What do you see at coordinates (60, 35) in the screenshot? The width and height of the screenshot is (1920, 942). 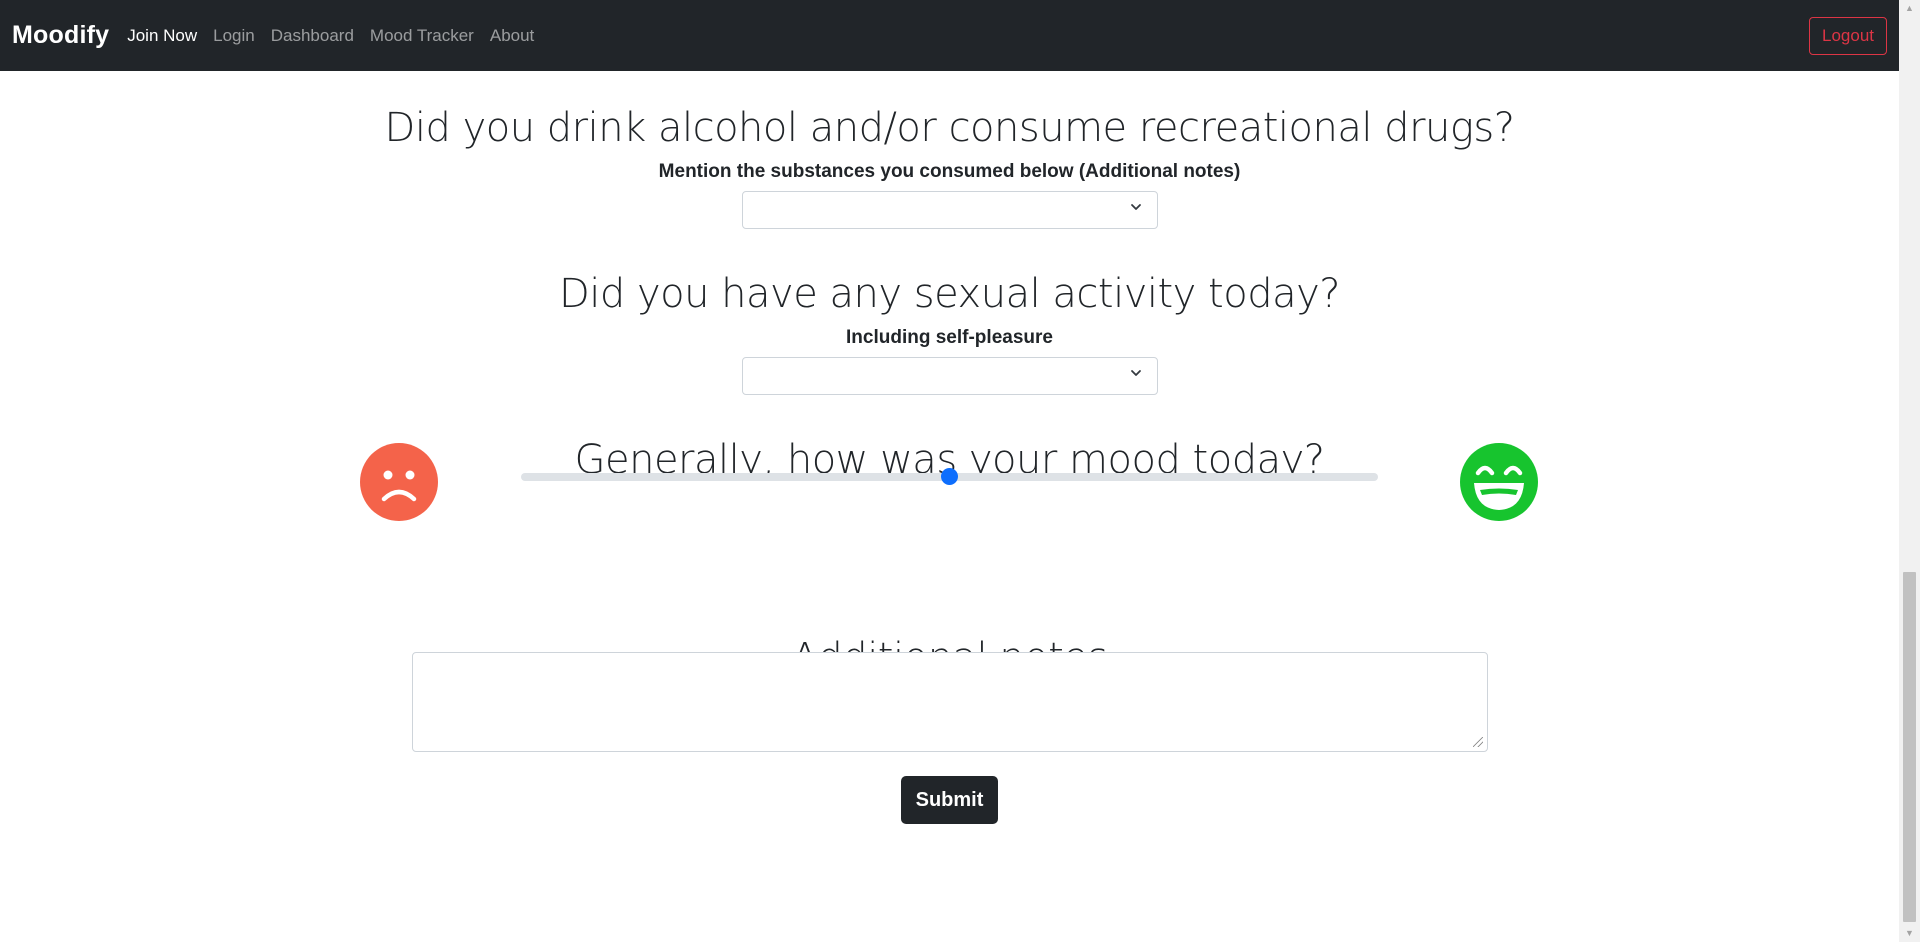 I see `brand-logo: Moodify` at bounding box center [60, 35].